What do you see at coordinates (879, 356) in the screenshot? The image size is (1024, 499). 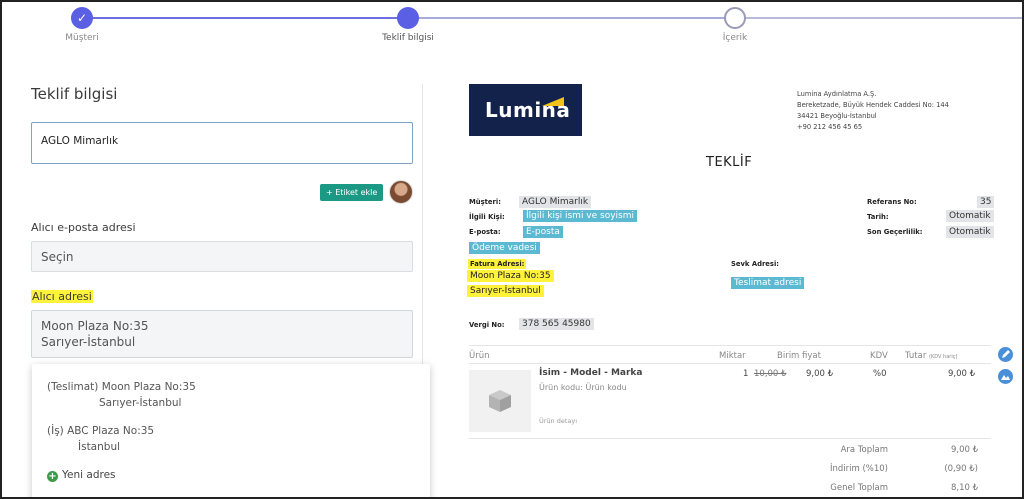 I see `col-header-vat: KDV` at bounding box center [879, 356].